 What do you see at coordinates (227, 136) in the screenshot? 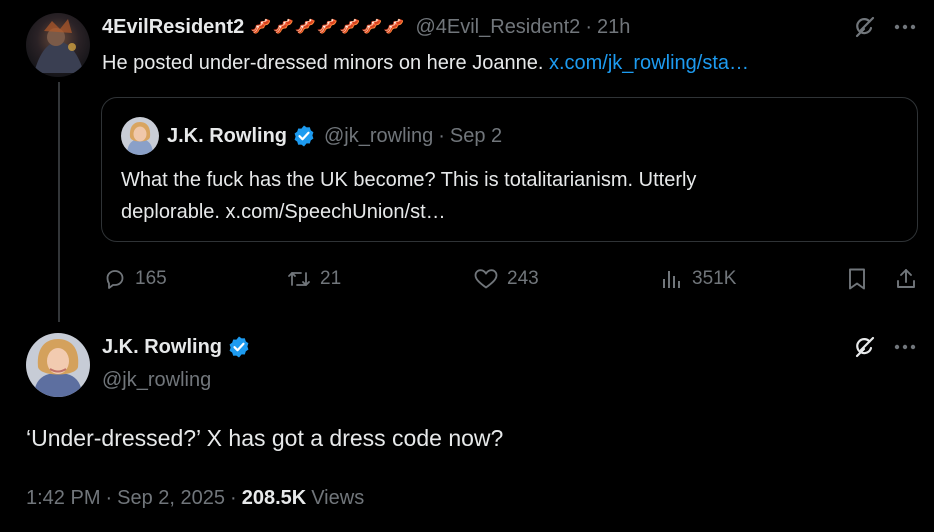
I see `quote-display-name: J.K. Rowling` at bounding box center [227, 136].